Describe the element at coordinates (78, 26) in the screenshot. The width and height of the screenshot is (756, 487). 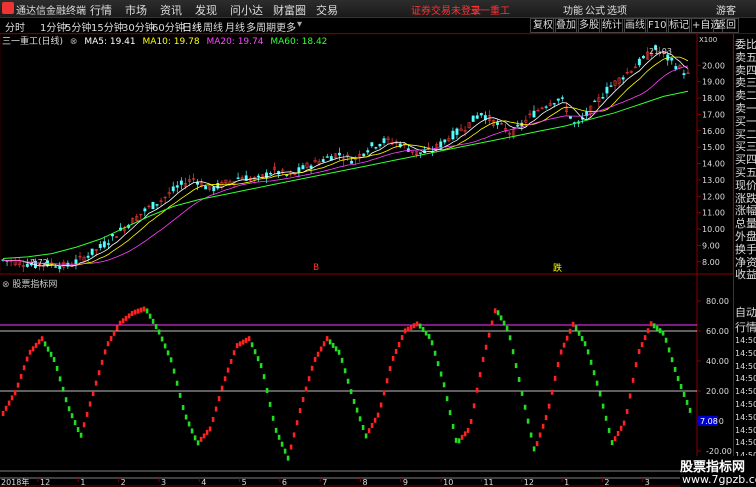
I see `period-5min: 5分钟` at that location.